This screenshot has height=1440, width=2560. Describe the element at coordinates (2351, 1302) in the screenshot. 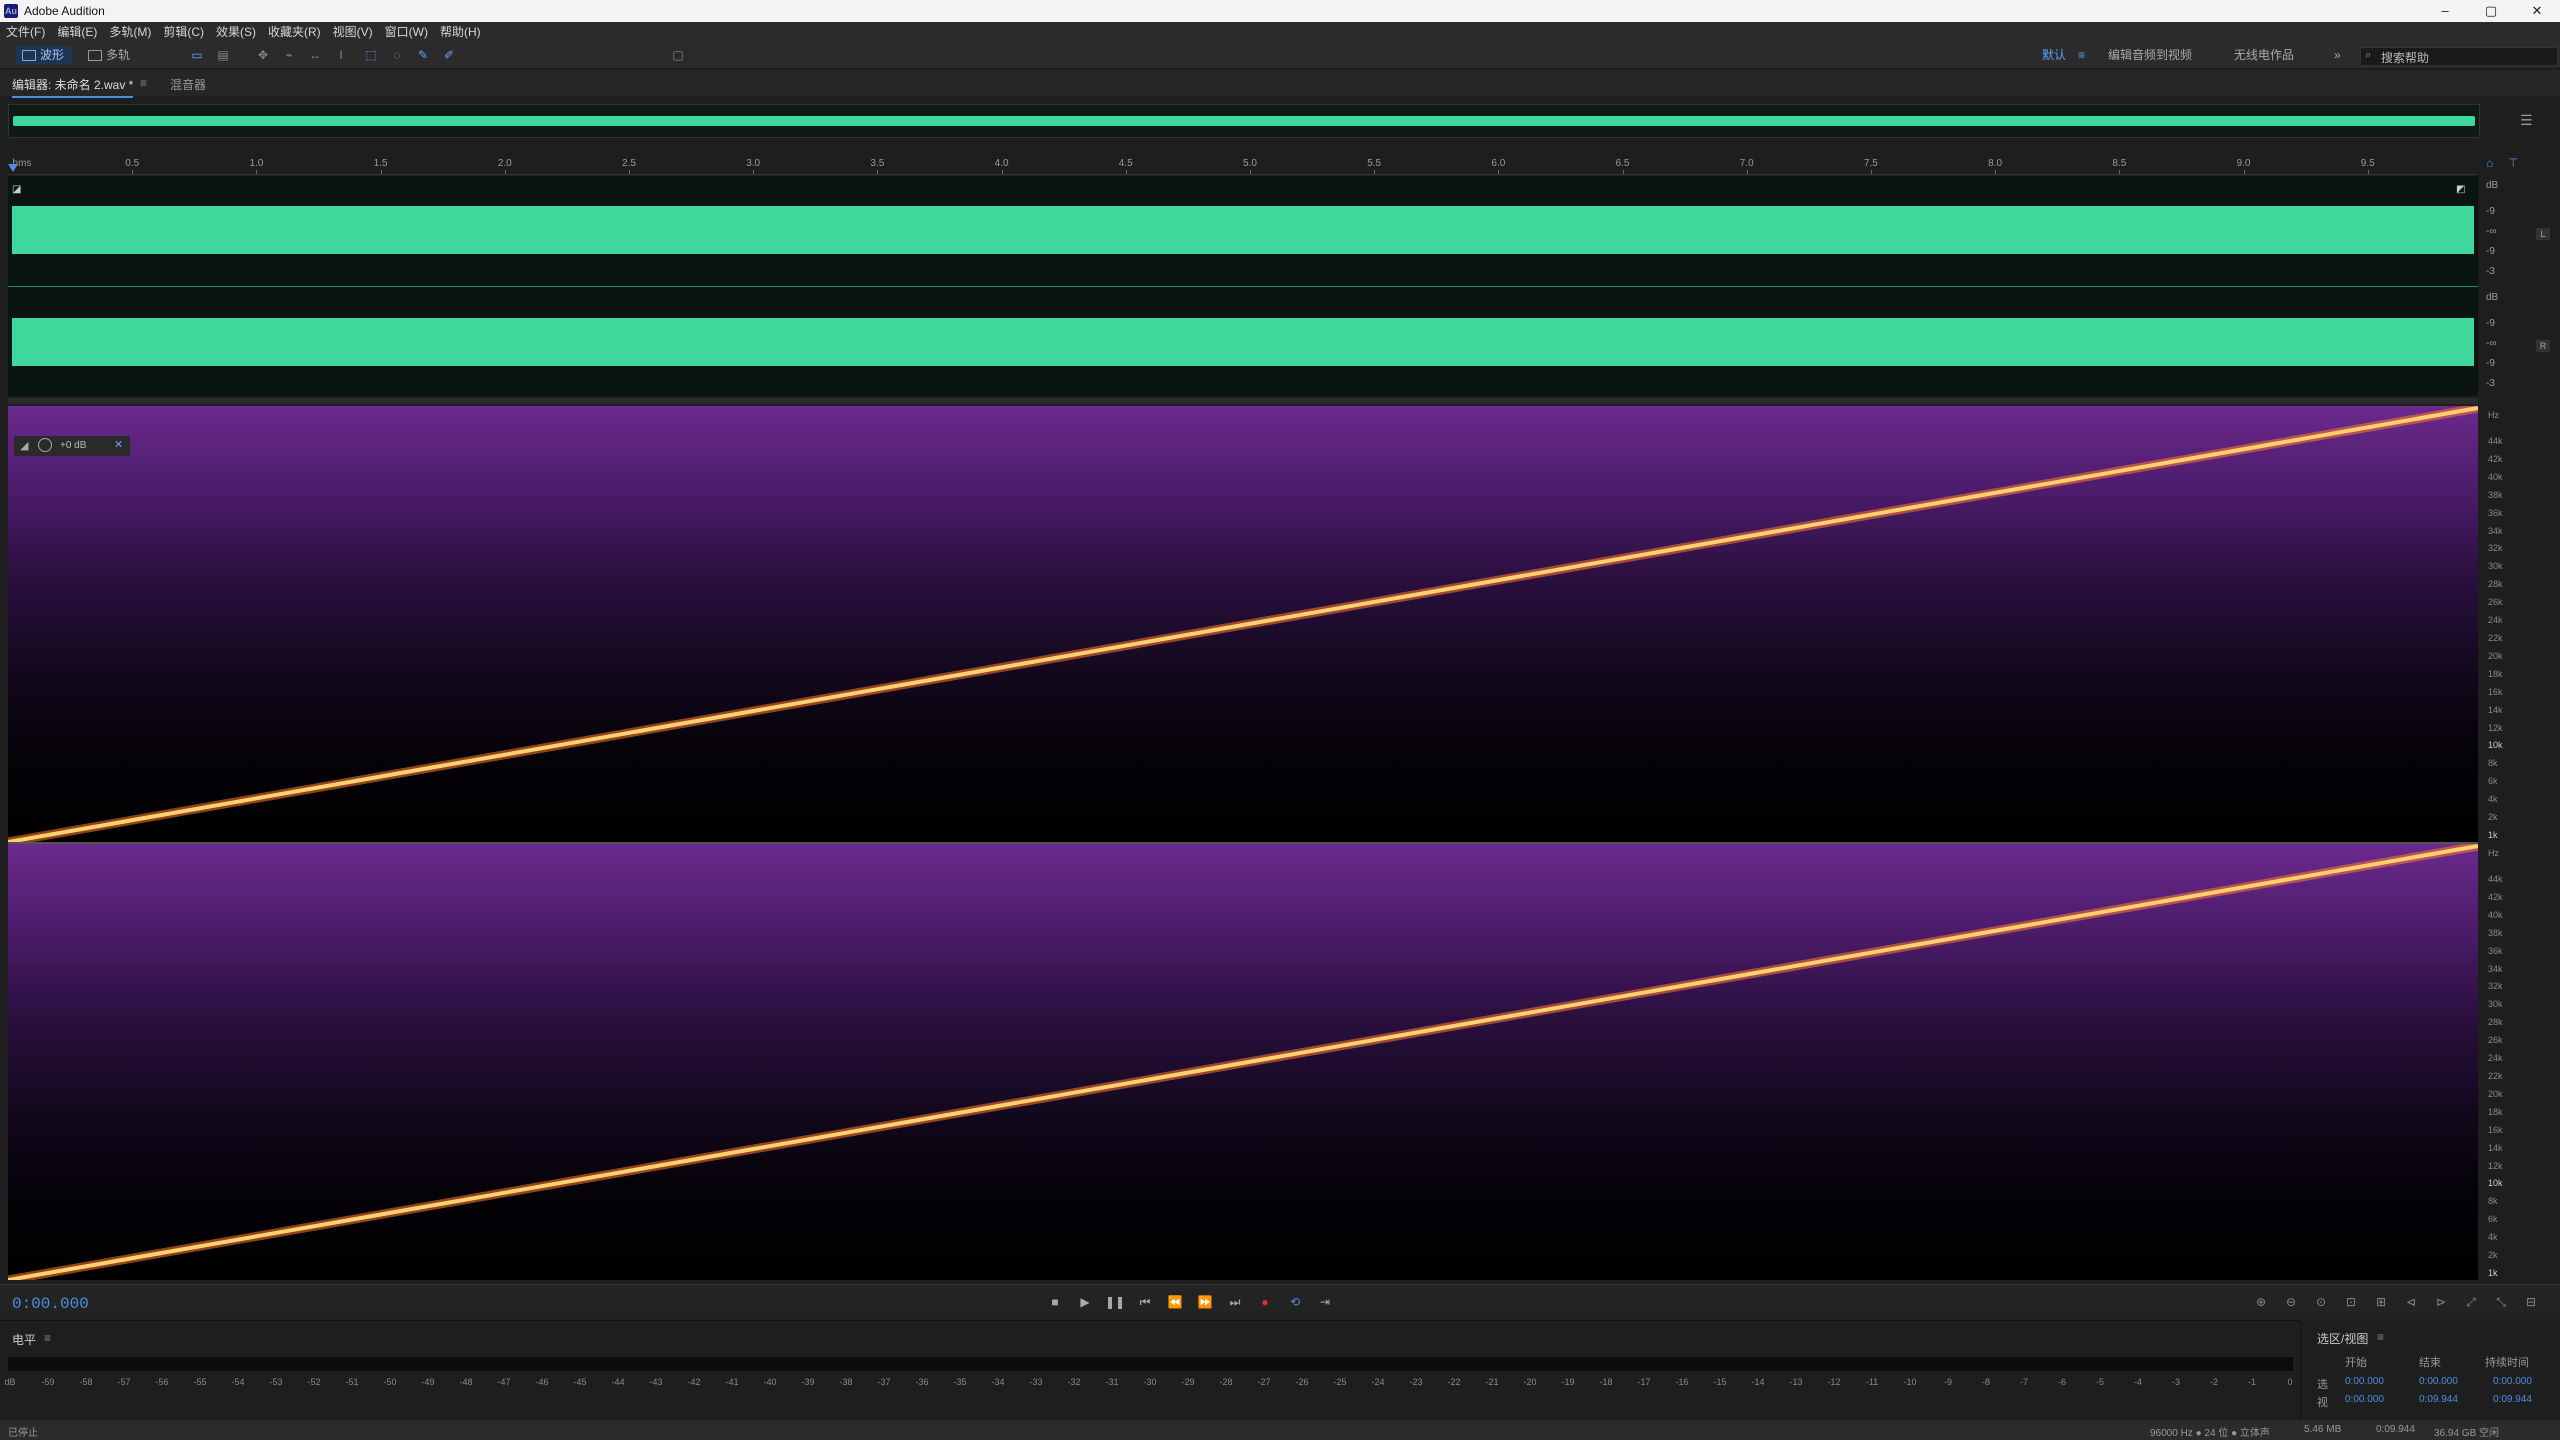

I see `zoom-selection-icon: ⊡` at that location.